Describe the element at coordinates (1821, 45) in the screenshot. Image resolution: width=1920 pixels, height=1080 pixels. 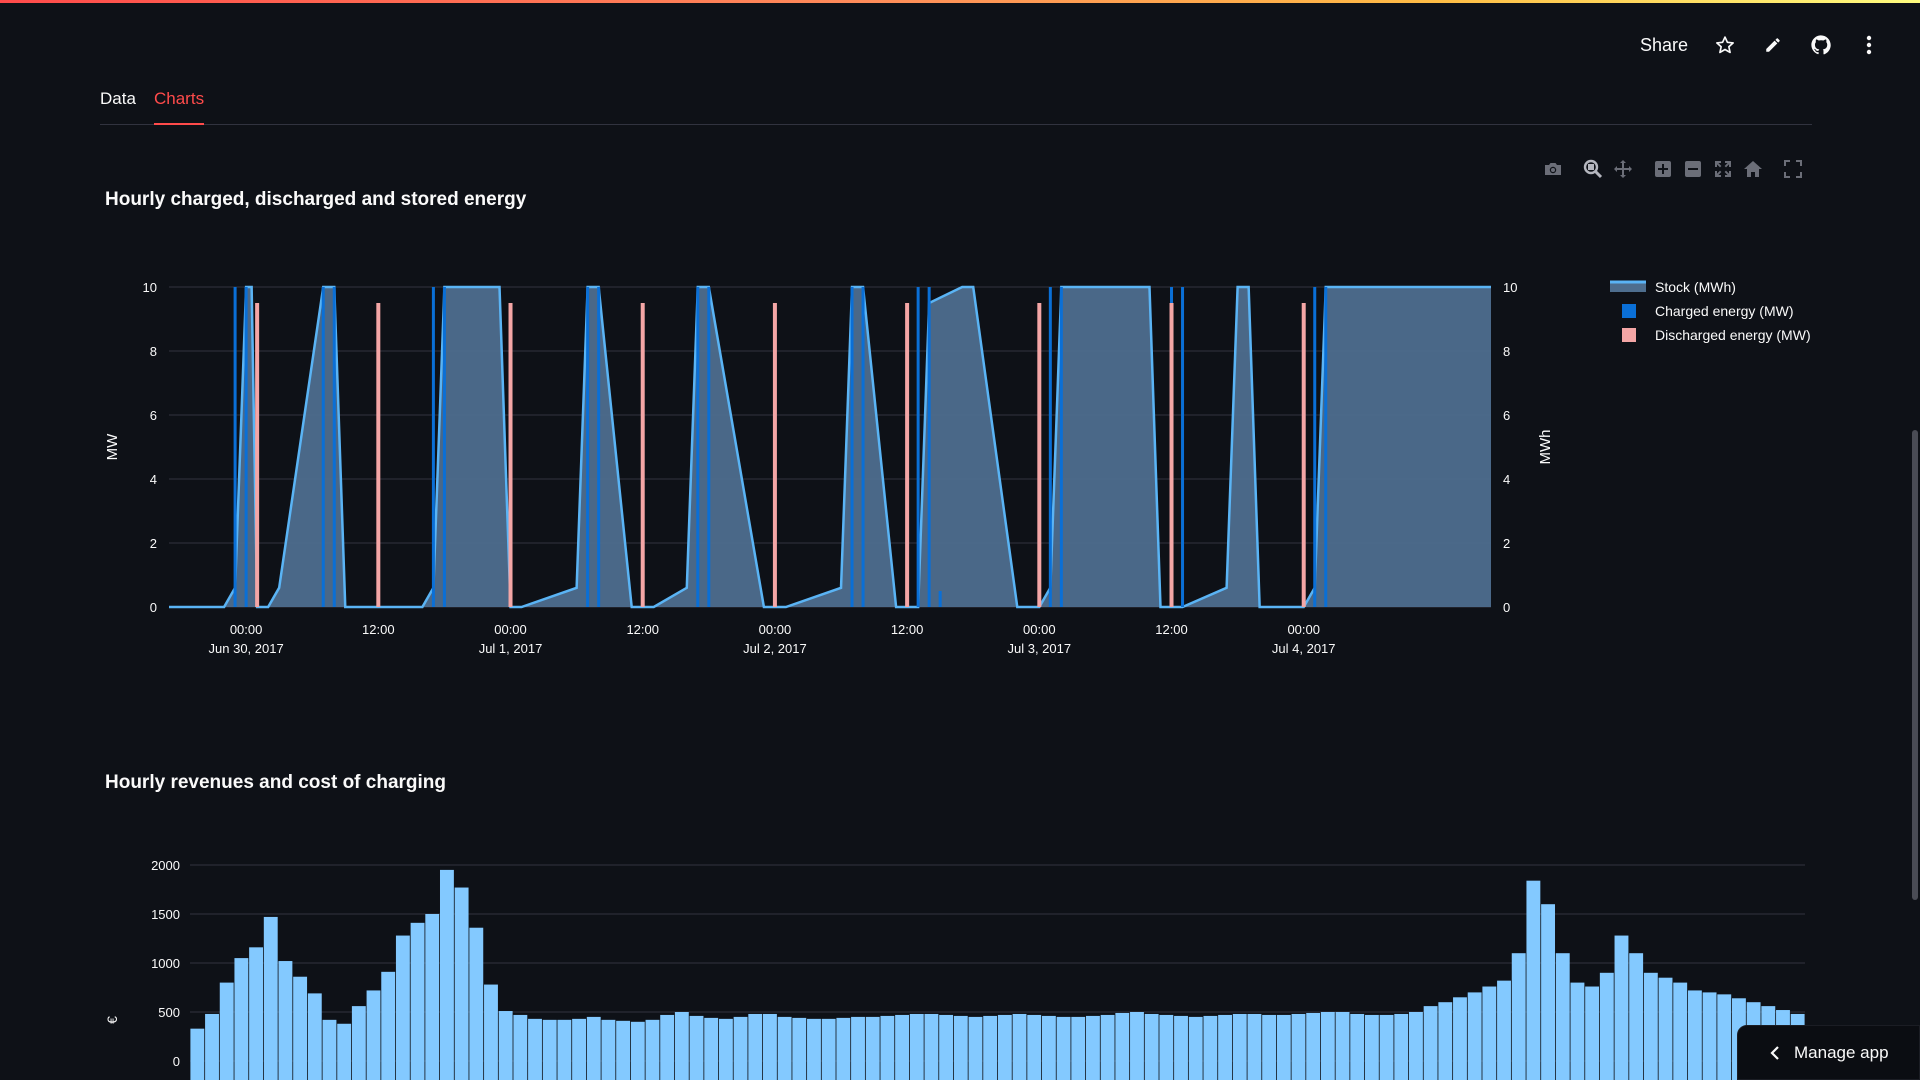
I see `github-icon` at that location.